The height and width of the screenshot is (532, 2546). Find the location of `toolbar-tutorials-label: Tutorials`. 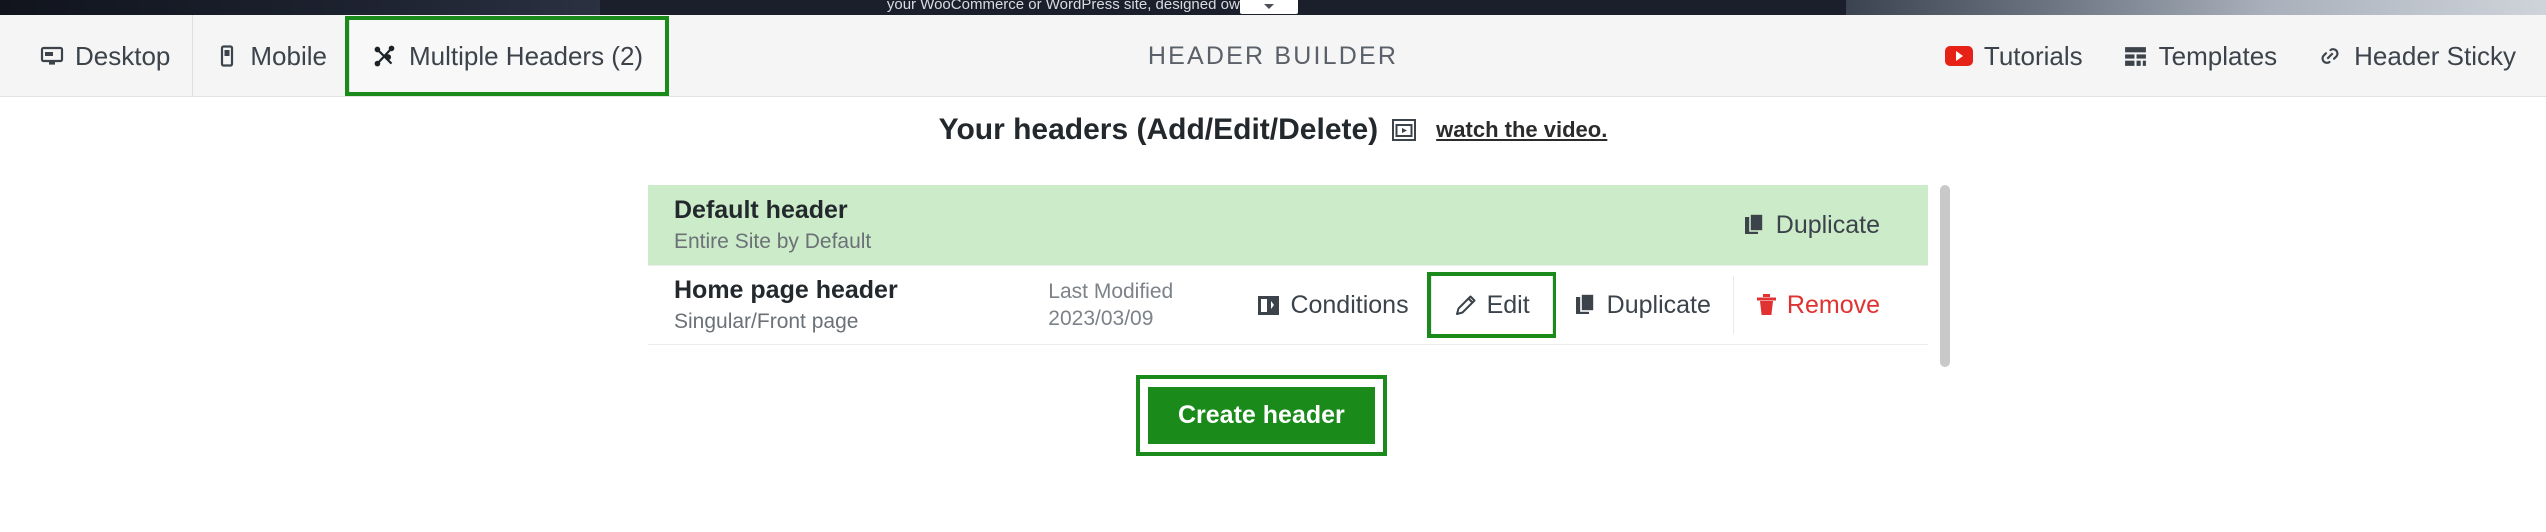

toolbar-tutorials-label: Tutorials is located at coordinates (2033, 55).